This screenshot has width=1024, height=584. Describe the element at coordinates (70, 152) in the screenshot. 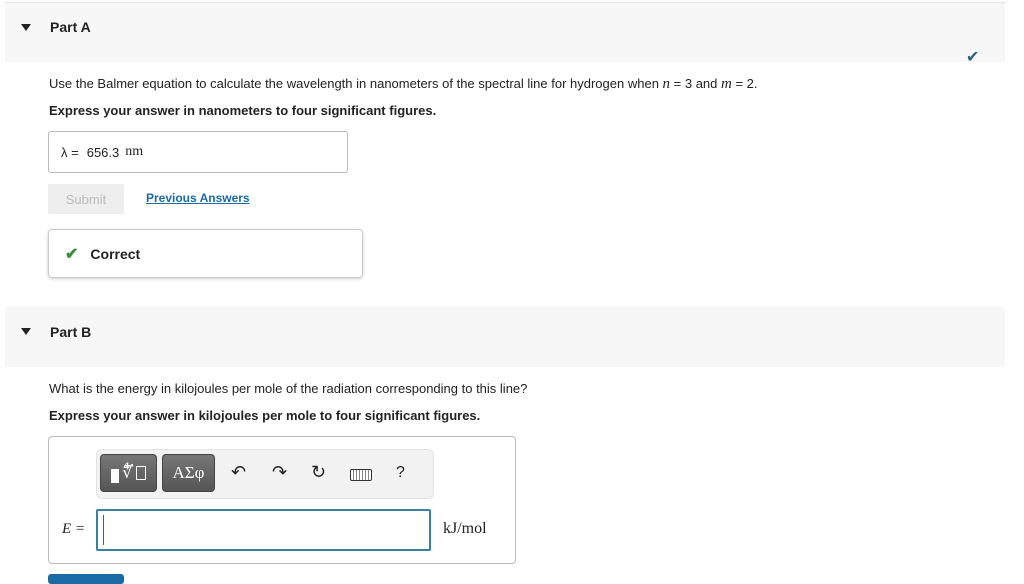

I see `lambda-label: λ =` at that location.